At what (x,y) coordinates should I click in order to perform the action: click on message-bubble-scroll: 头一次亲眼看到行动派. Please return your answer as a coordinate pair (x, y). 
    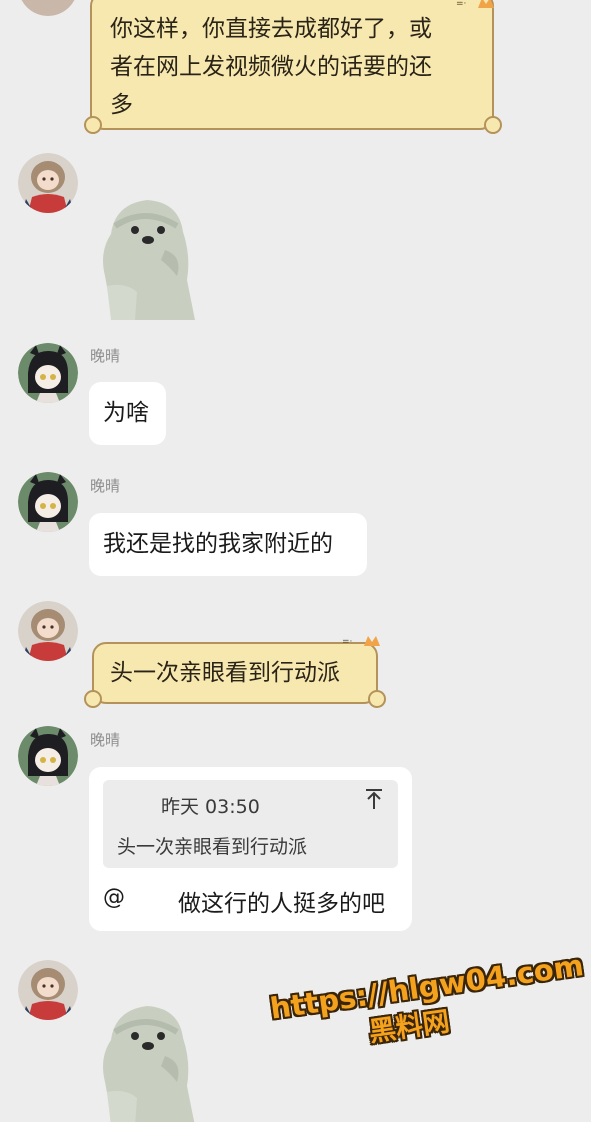
    Looking at the image, I should click on (235, 673).